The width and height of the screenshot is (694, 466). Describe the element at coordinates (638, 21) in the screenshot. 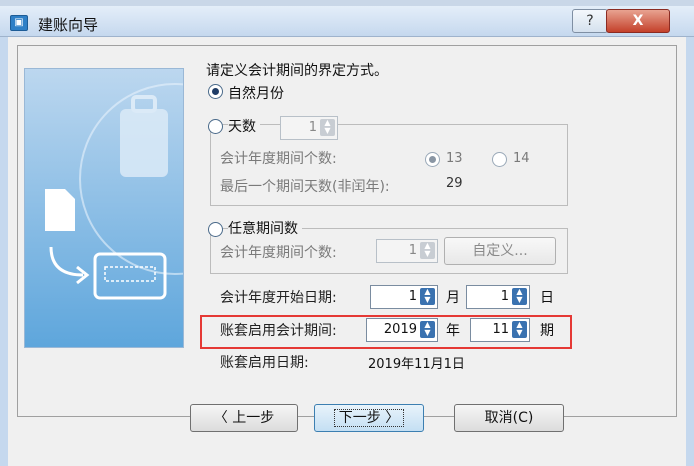

I see `close-button: X` at that location.